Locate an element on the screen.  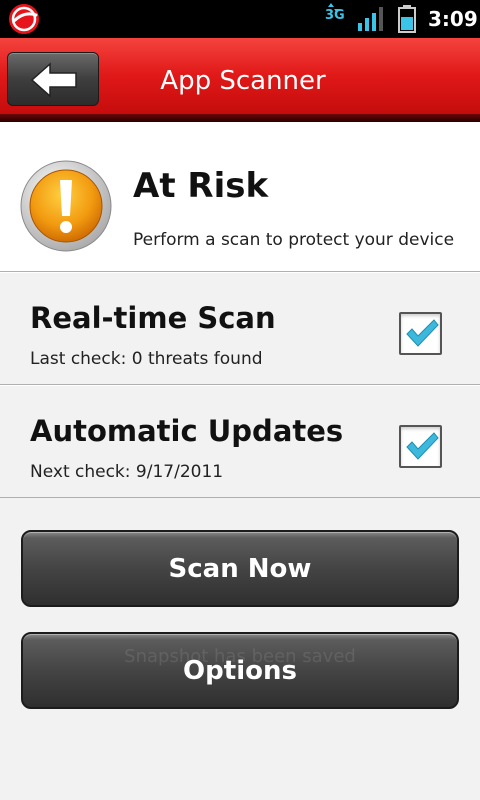
page-title: App Scanner is located at coordinates (243, 81).